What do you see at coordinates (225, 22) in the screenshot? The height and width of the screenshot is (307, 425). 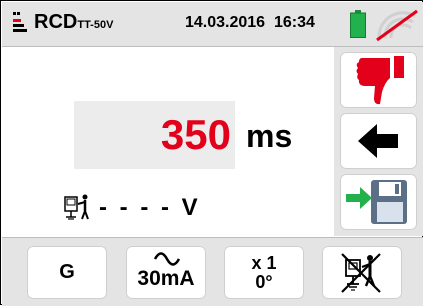 I see `date-text: 14.03.2016` at bounding box center [225, 22].